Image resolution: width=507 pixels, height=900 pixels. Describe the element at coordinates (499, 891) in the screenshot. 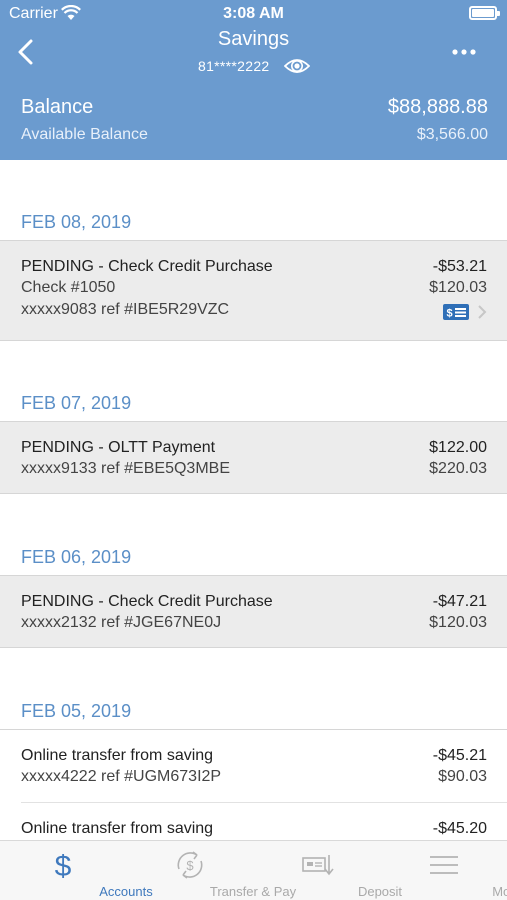

I see `tab-label: More` at that location.